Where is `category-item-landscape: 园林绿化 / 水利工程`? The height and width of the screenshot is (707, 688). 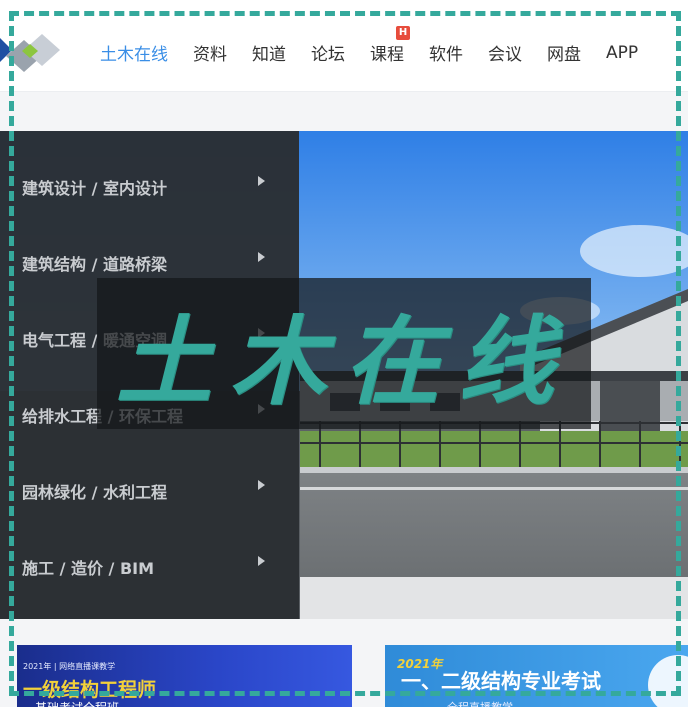
category-item-landscape: 园林绿化 / 水利工程 is located at coordinates (149, 473).